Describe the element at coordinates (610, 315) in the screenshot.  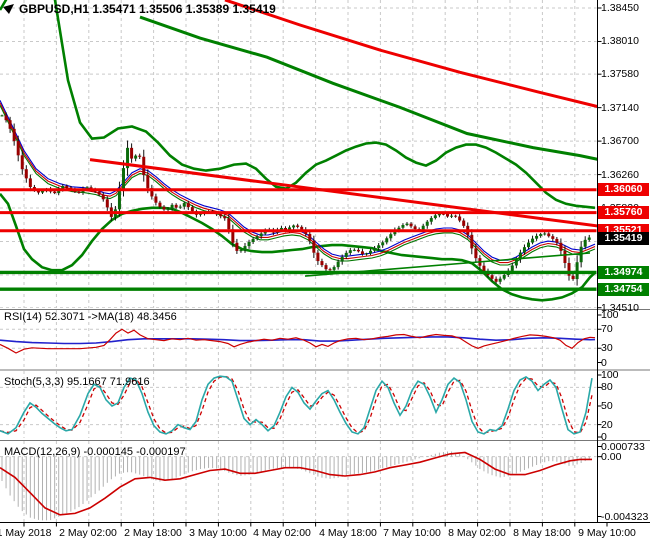
I see `rsi-tick-label: 100` at that location.